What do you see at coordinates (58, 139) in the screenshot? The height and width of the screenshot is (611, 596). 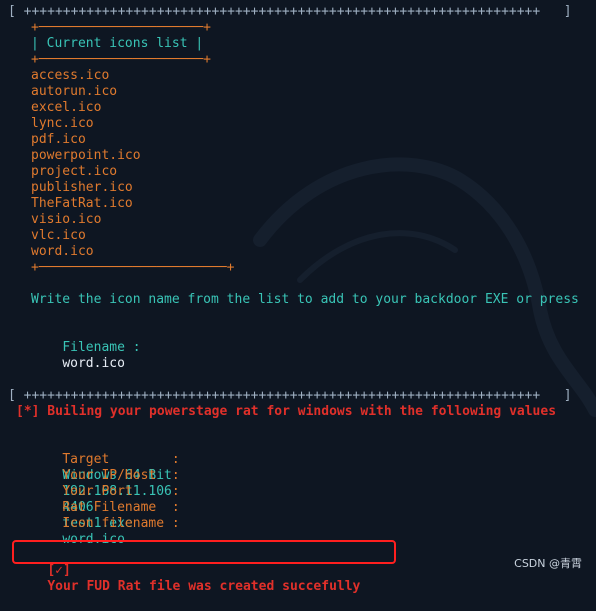 I see `icon-list-item: pdf.ico` at bounding box center [58, 139].